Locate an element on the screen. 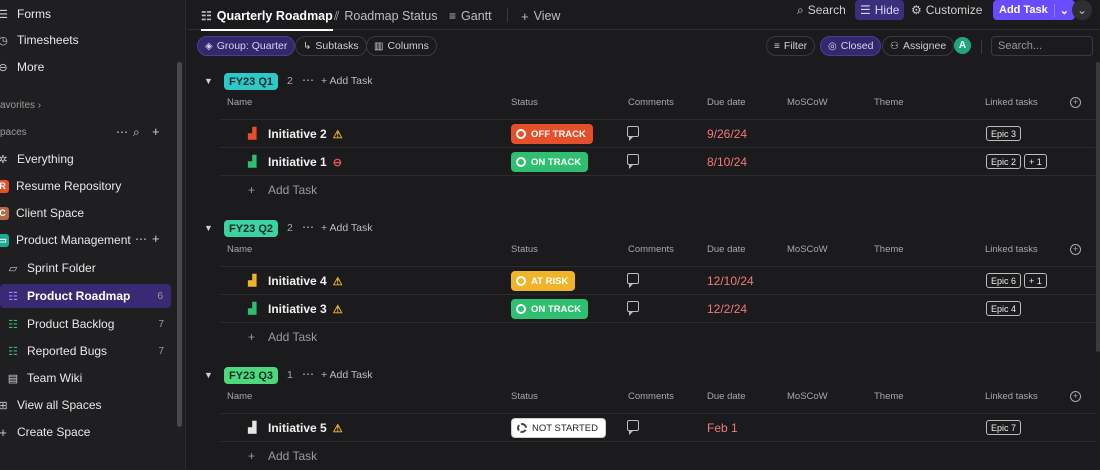  table-row: ▟ Initiative 5 ⚠ NOT STARTED Feb 1 Epic 7 is located at coordinates (657, 427).